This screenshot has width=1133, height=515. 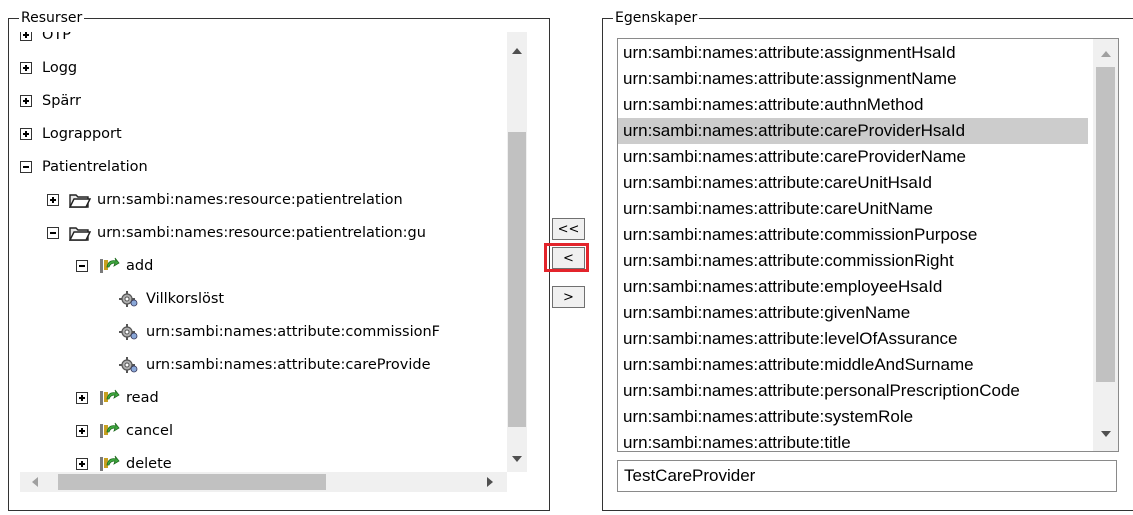 I want to click on tree-horizontal-scrollbar, so click(x=263, y=482).